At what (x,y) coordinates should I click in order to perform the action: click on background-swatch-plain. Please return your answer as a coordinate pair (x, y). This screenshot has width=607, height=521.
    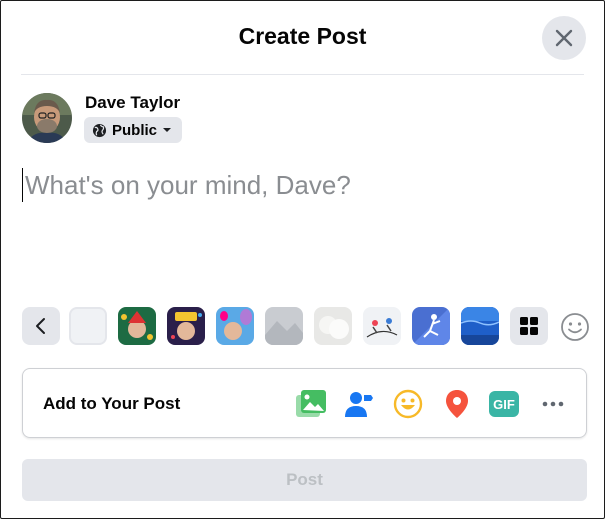
    Looking at the image, I should click on (88, 326).